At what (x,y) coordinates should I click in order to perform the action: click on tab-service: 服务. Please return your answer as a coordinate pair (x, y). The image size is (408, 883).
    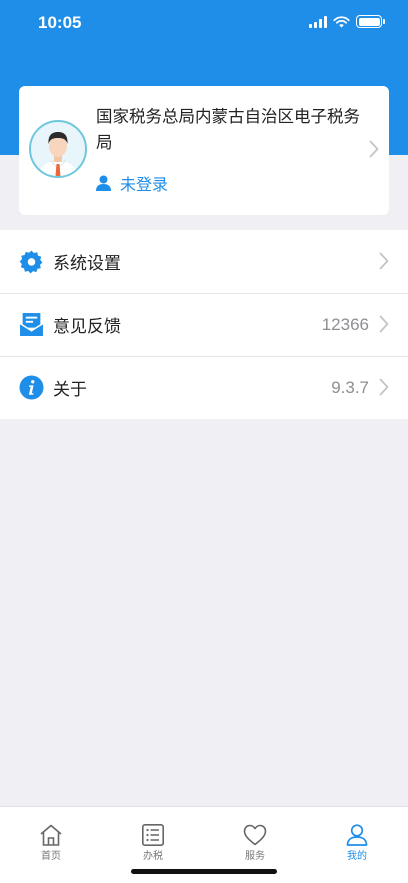
    Looking at the image, I should click on (255, 837).